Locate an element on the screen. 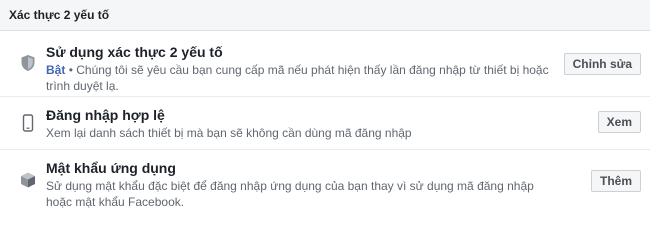  row-title: Sử dụng xác thực 2 yếu tố is located at coordinates (134, 52).